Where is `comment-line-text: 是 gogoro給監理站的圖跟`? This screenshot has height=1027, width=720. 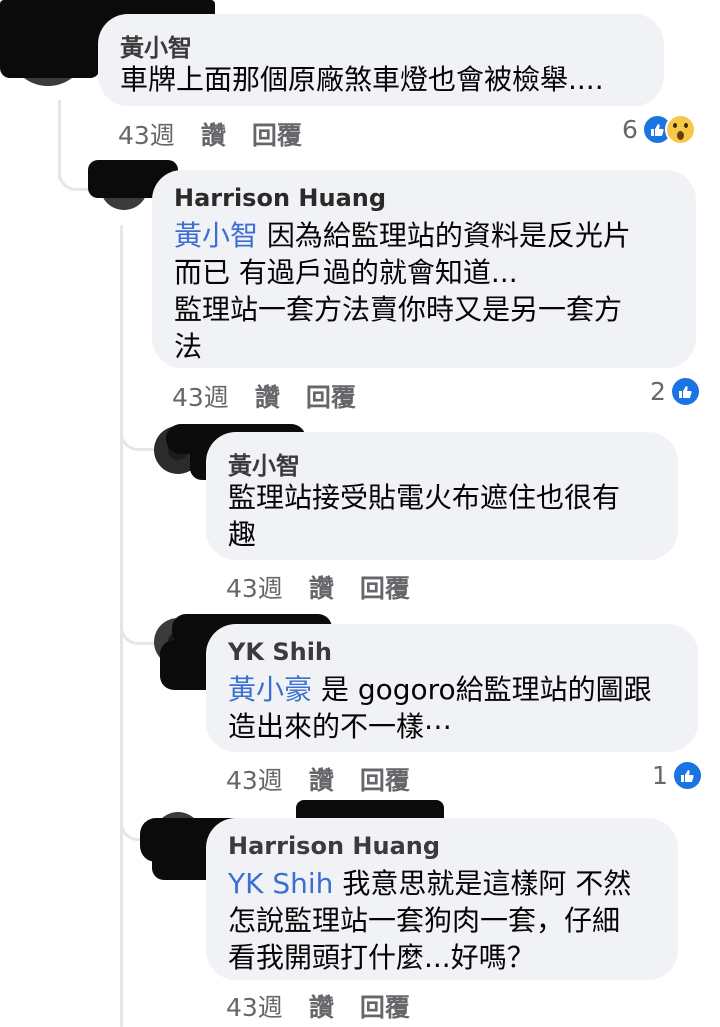 comment-line-text: 是 gogoro給監理站的圖跟 is located at coordinates (486, 689).